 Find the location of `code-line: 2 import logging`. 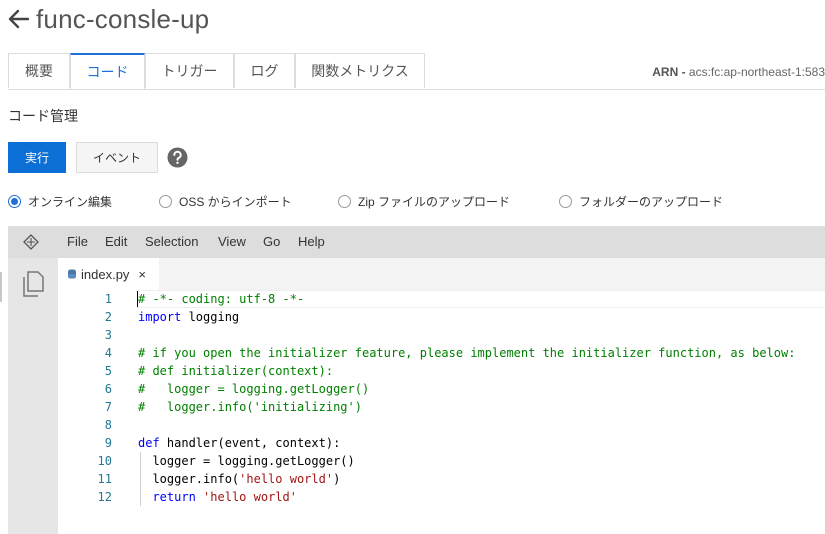

code-line: 2 import logging is located at coordinates (441, 317).